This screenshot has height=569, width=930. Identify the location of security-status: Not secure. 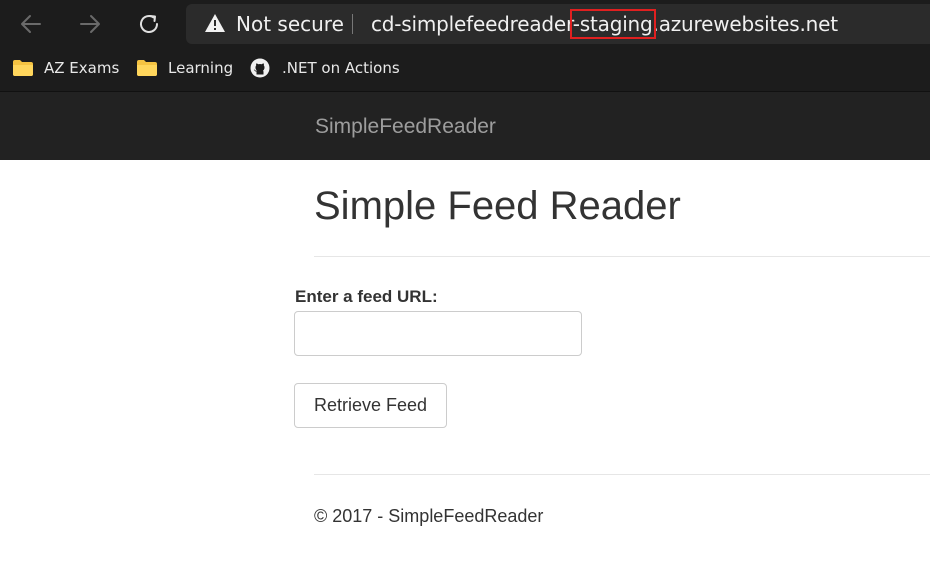
(290, 24).